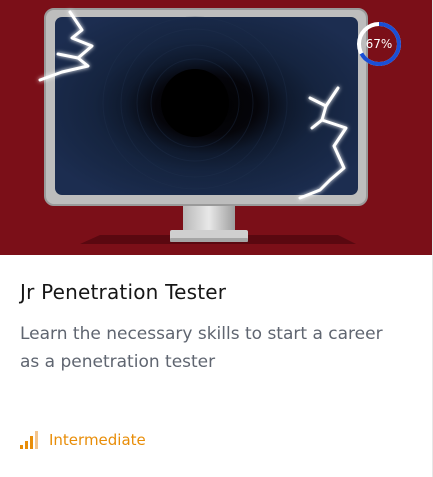 Image resolution: width=433 pixels, height=477 pixels. I want to click on course-title: Jr Penetration Tester, so click(123, 292).